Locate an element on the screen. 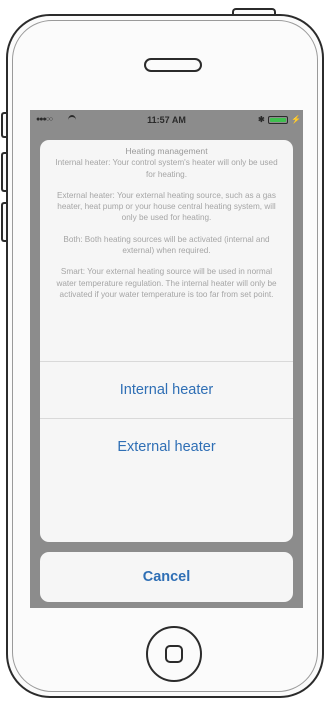 This screenshot has width=334, height=705. cancel-button: Cancel is located at coordinates (166, 577).